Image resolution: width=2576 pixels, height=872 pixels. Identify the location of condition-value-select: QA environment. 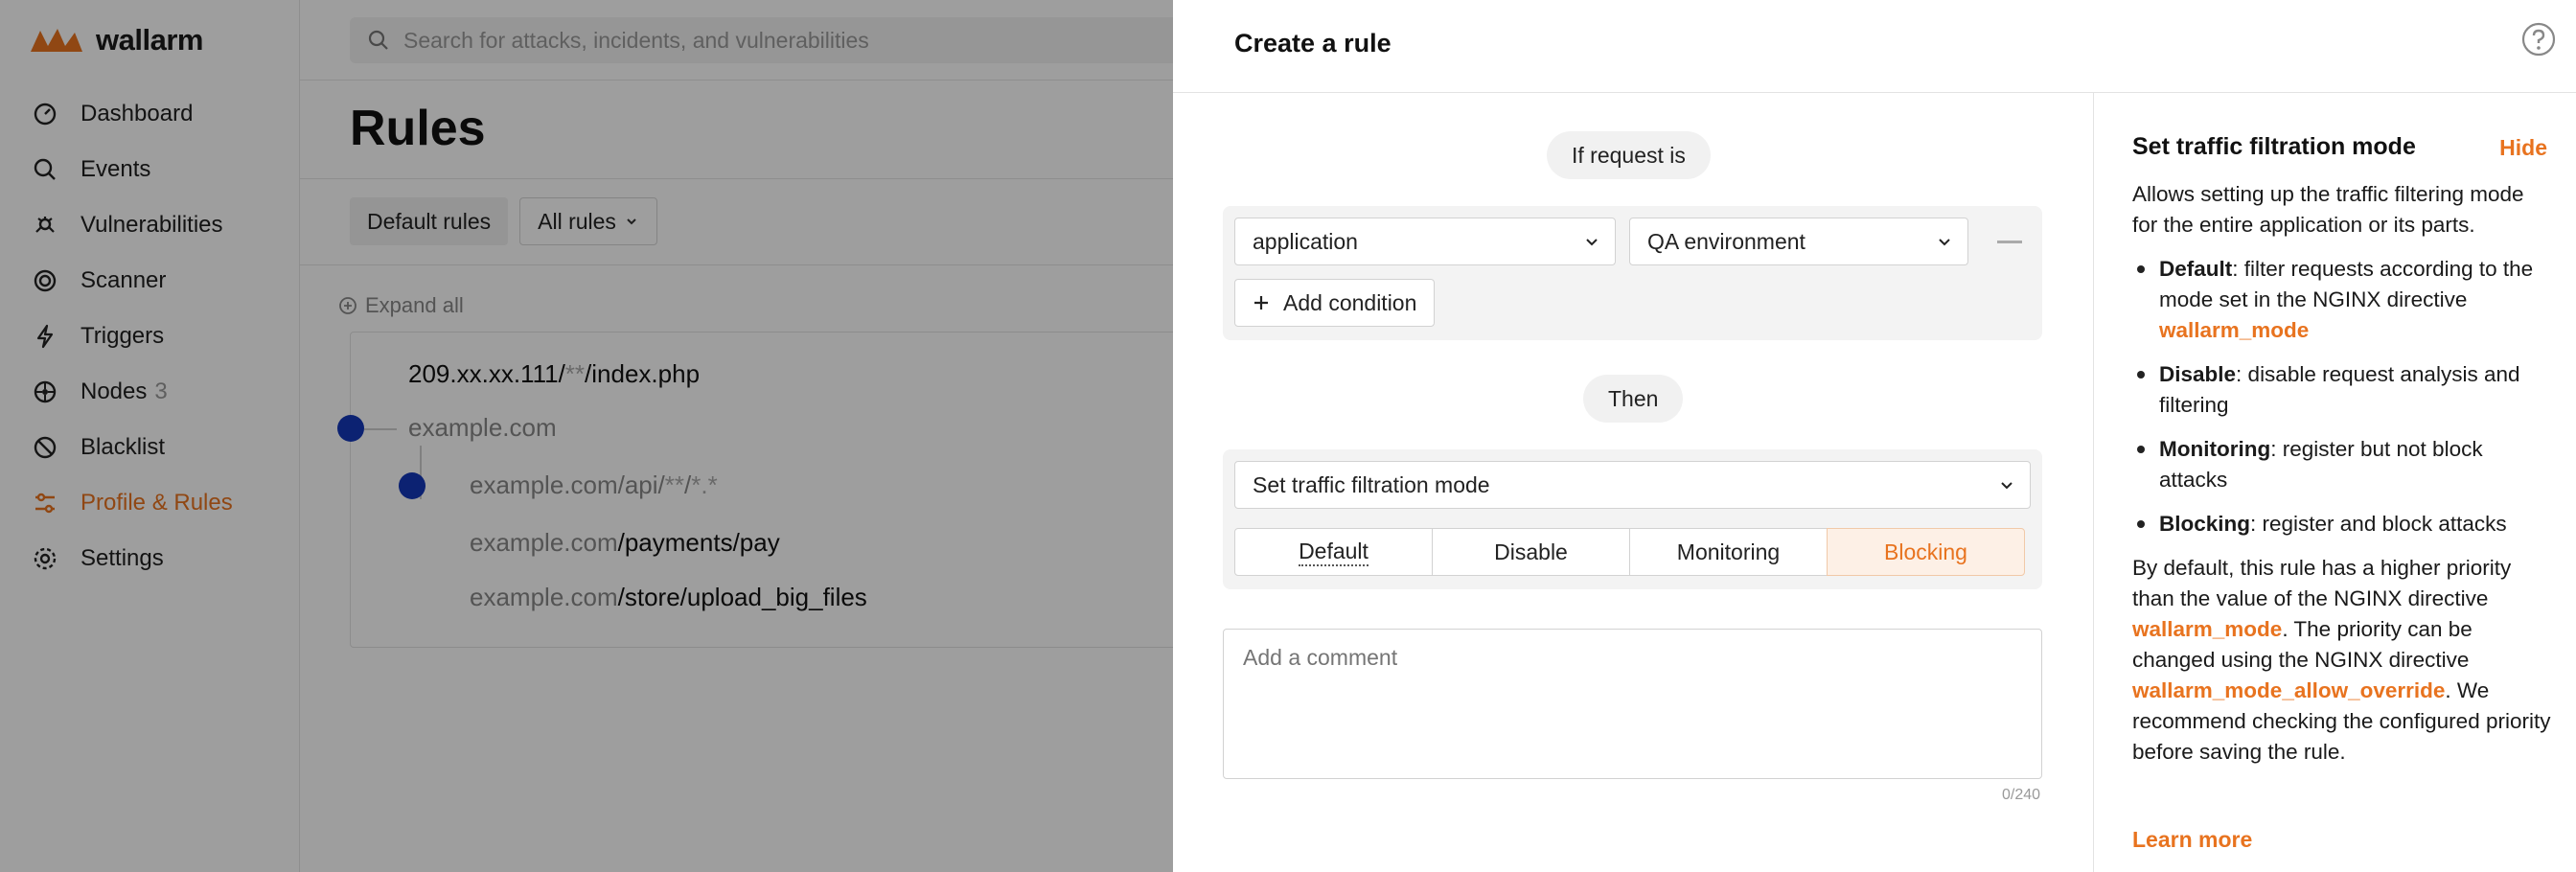
(1798, 241).